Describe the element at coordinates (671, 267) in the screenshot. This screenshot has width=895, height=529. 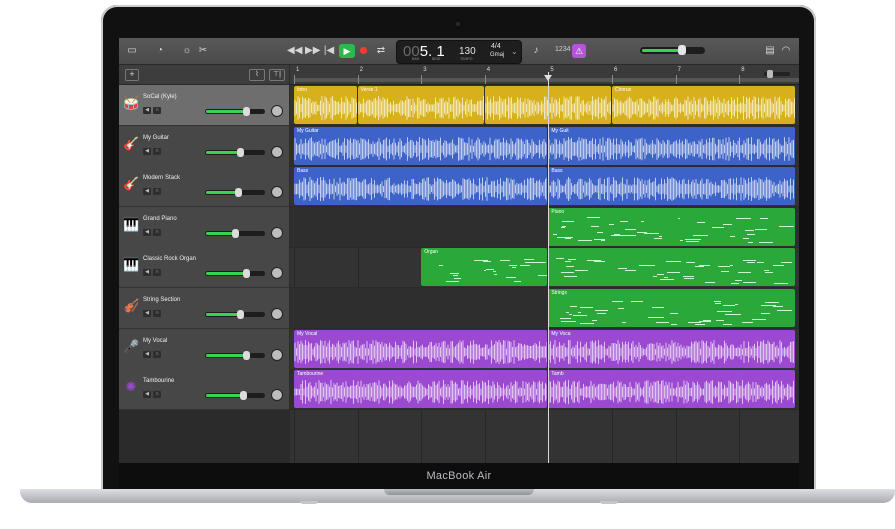
I see `region` at that location.